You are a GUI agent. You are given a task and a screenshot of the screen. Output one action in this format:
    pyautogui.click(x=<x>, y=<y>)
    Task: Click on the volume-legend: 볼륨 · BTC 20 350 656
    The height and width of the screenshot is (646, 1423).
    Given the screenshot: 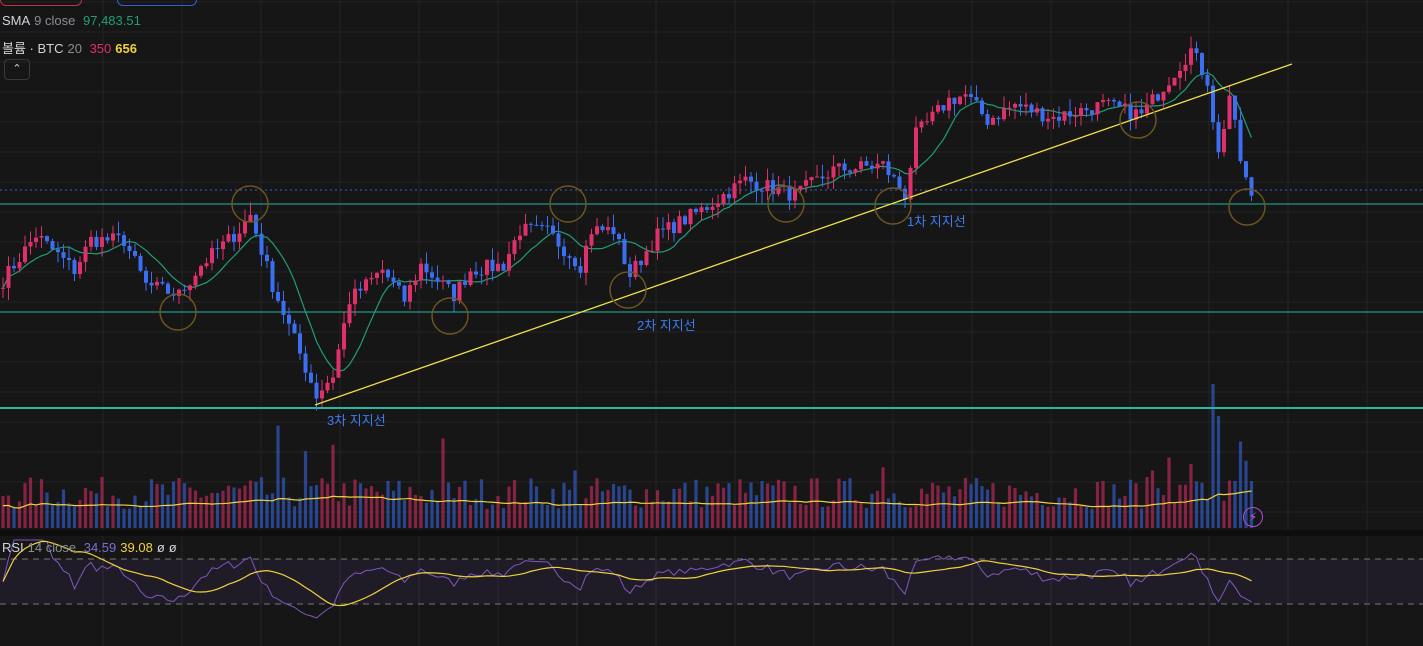 What is the action you would take?
    pyautogui.click(x=71, y=47)
    